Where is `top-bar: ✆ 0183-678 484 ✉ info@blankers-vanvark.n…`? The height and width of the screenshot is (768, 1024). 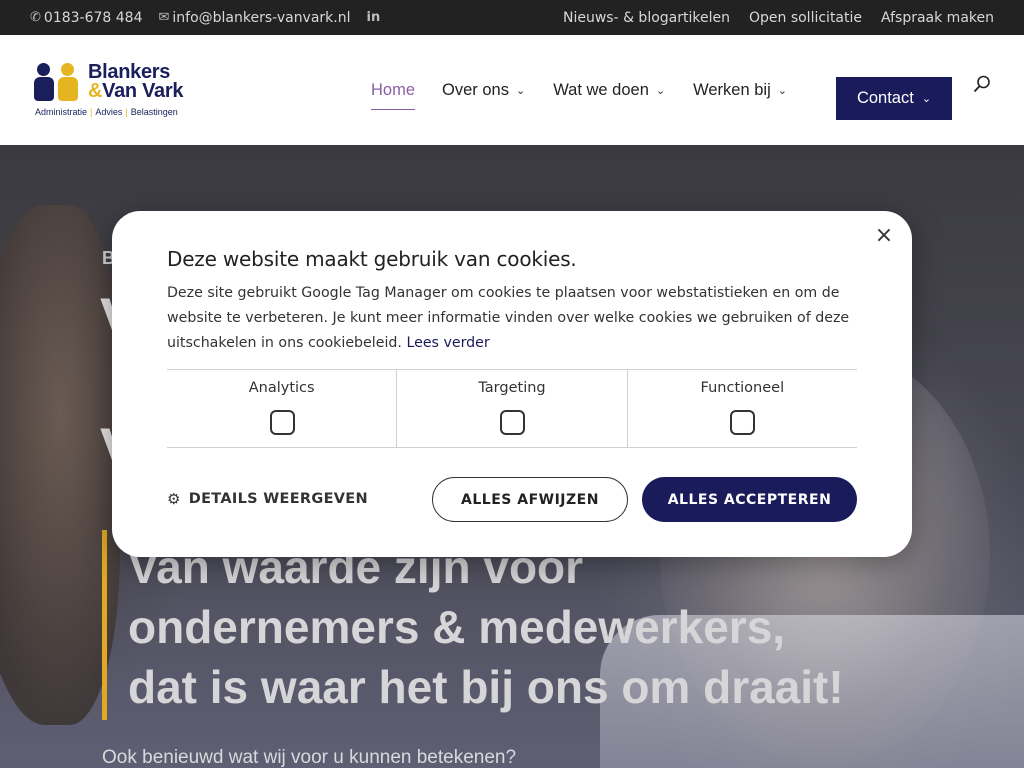 top-bar: ✆ 0183-678 484 ✉ info@blankers-vanvark.n… is located at coordinates (512, 17).